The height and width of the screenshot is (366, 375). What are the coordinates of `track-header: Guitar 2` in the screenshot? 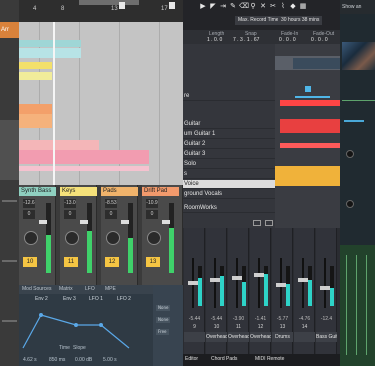 It's located at (229, 144).